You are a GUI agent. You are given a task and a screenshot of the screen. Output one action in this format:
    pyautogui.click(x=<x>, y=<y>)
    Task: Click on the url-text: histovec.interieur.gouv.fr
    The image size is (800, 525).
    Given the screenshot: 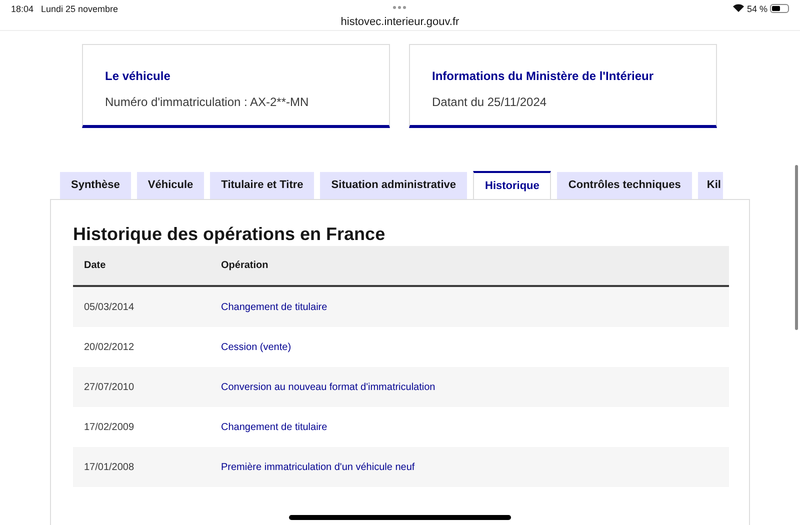 What is the action you would take?
    pyautogui.click(x=400, y=22)
    